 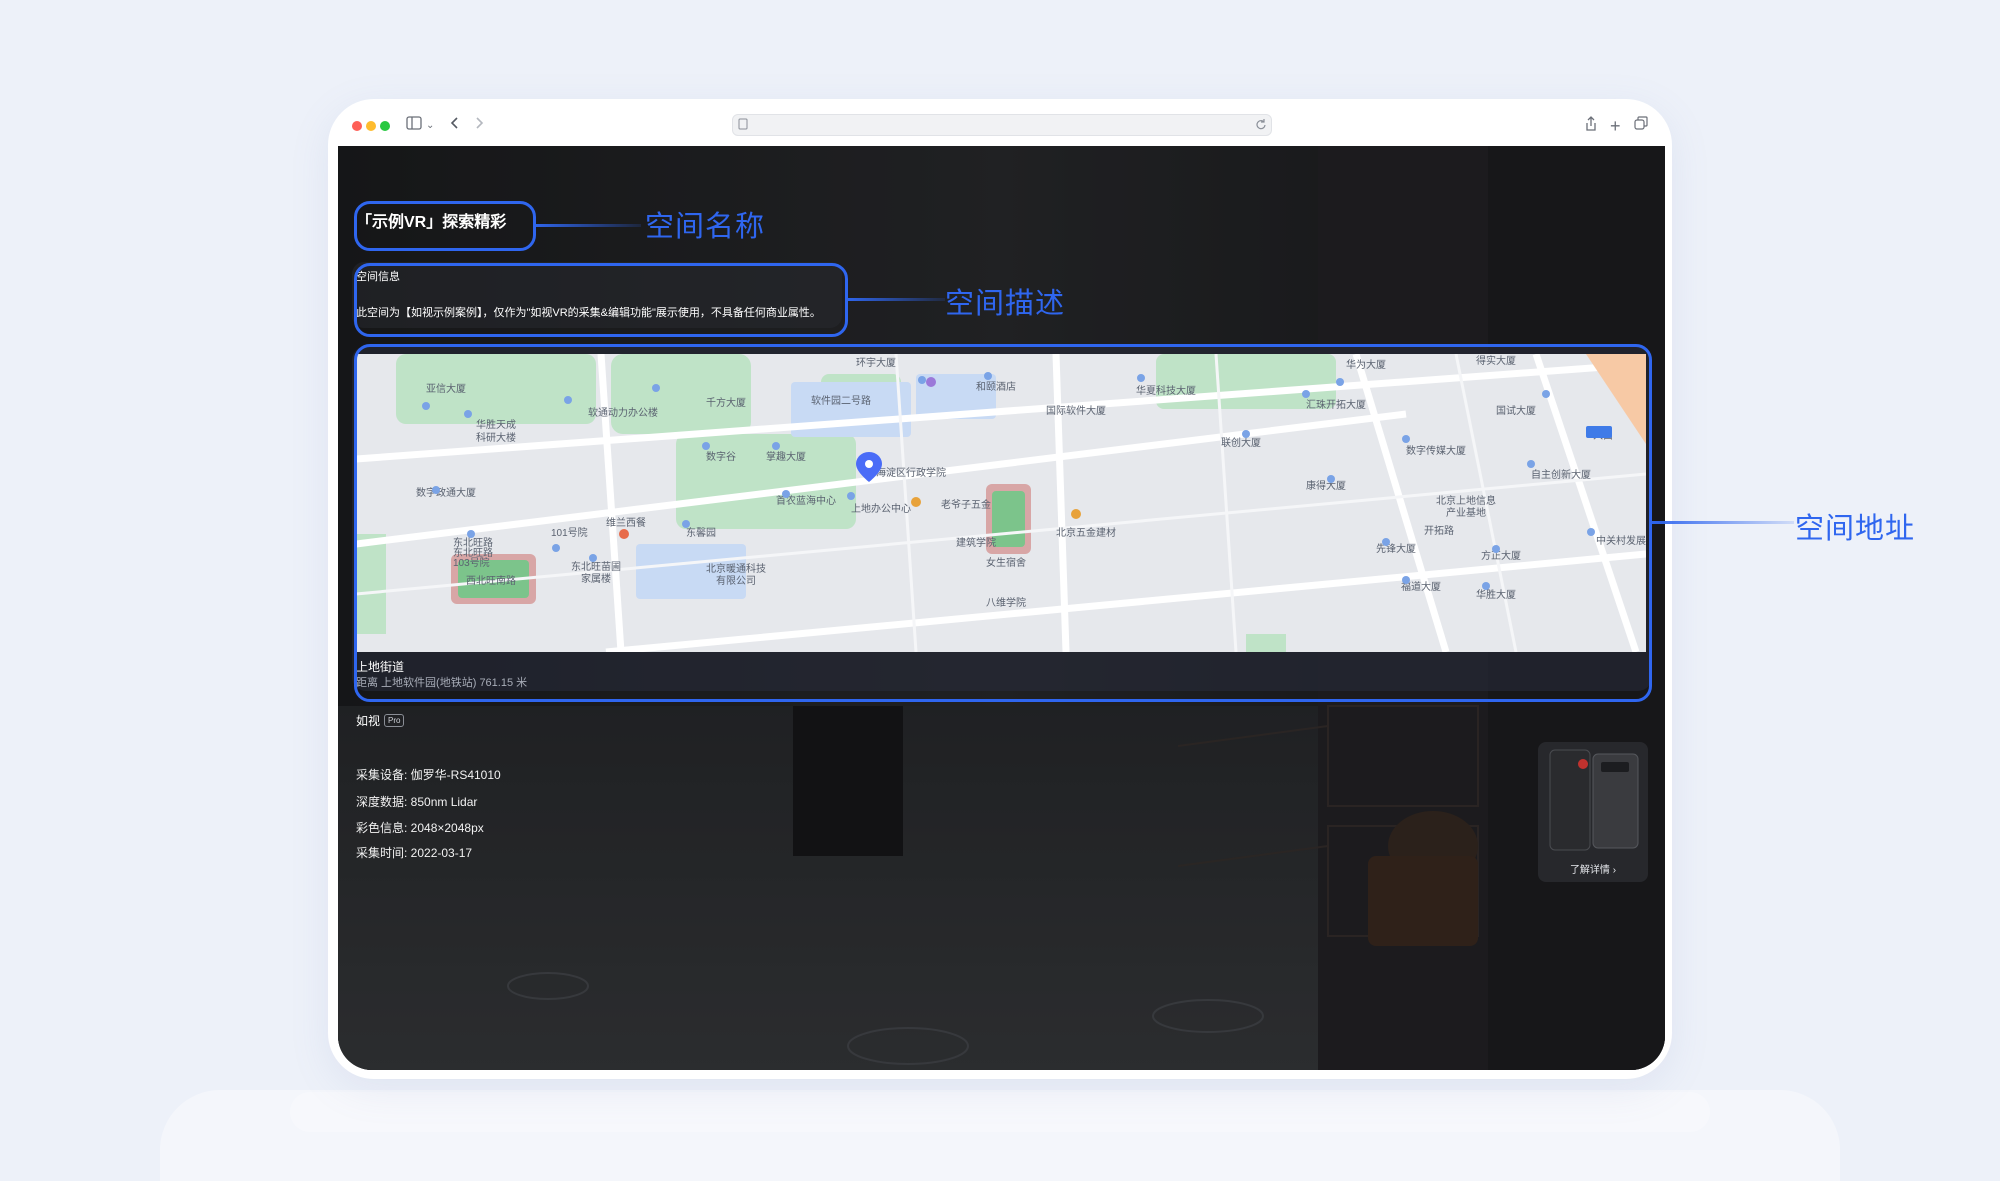 I want to click on address-connector, so click(x=1721, y=522).